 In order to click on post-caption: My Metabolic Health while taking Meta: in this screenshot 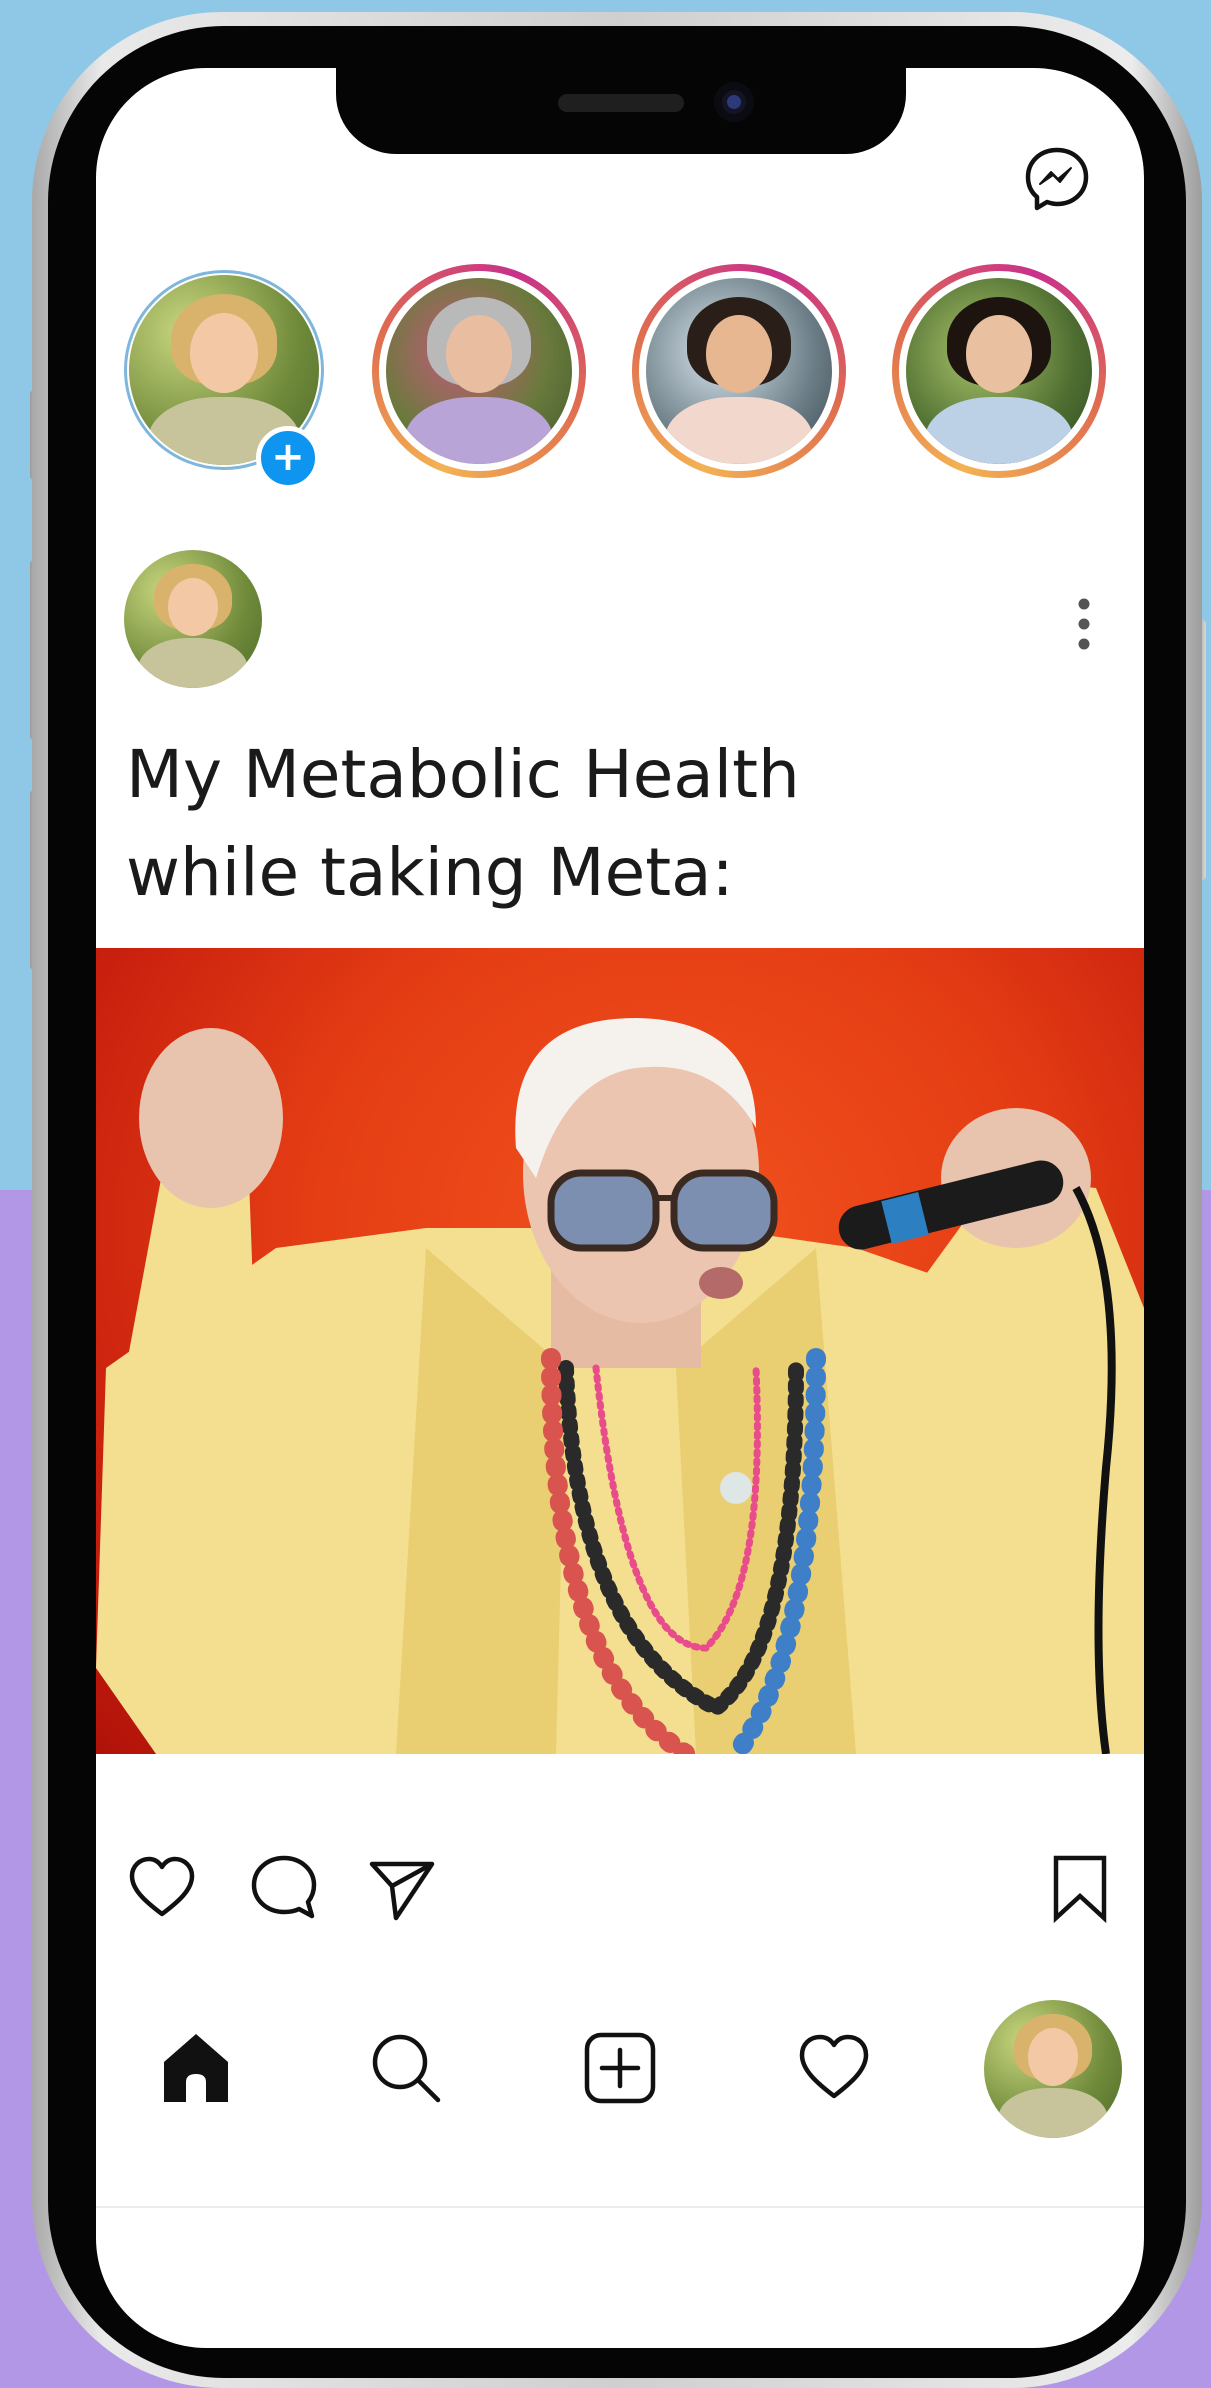, I will do `click(576, 824)`.